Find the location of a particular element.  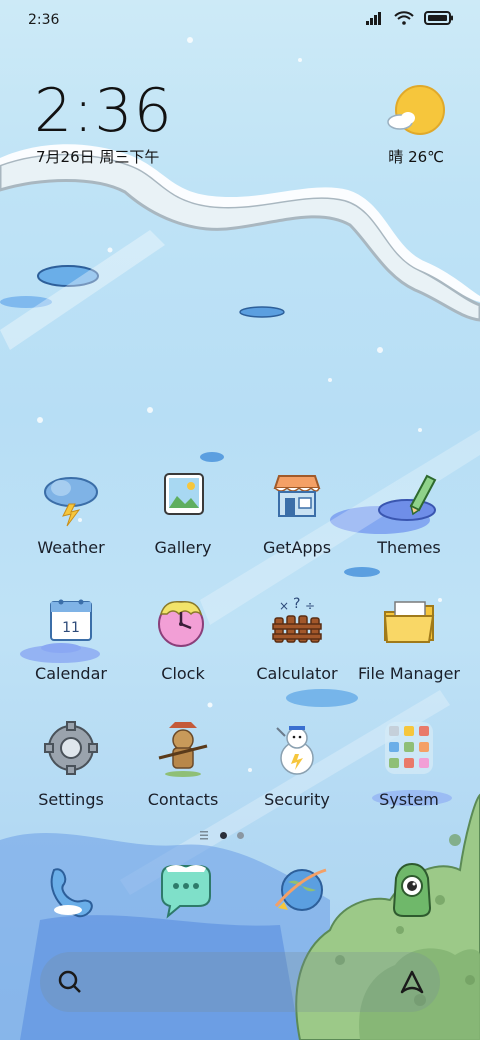

calculator-icon: × ? ÷ is located at coordinates (297, 619).